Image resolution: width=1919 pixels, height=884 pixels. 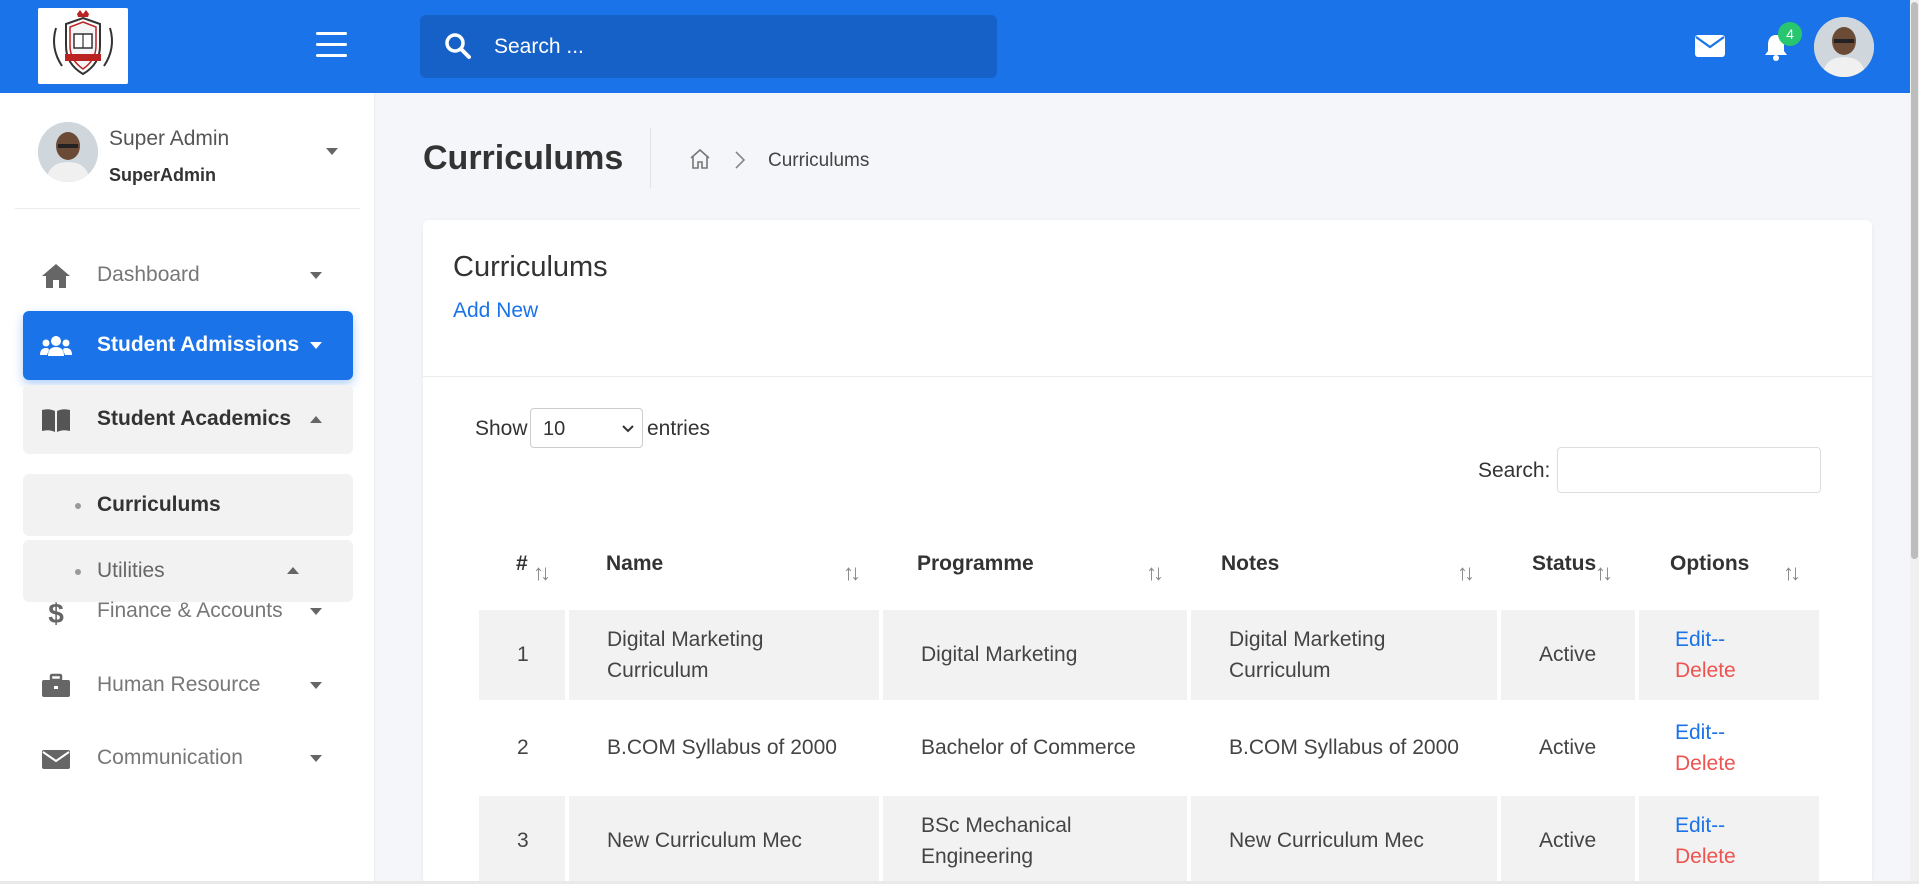 I want to click on sidebar-item-dashboard: Dashboard, so click(x=188, y=275).